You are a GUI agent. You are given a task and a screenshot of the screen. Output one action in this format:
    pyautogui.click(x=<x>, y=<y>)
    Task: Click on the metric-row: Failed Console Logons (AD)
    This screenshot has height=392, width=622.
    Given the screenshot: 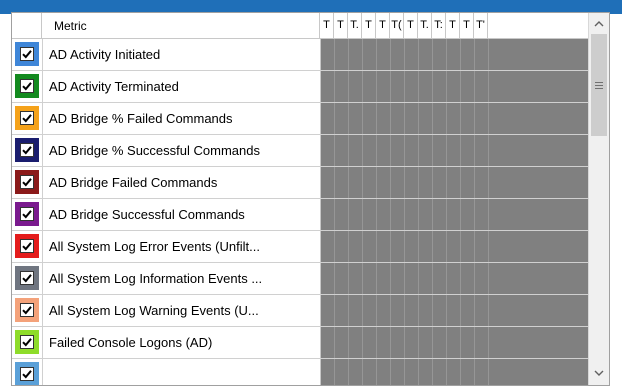 What is the action you would take?
    pyautogui.click(x=300, y=343)
    